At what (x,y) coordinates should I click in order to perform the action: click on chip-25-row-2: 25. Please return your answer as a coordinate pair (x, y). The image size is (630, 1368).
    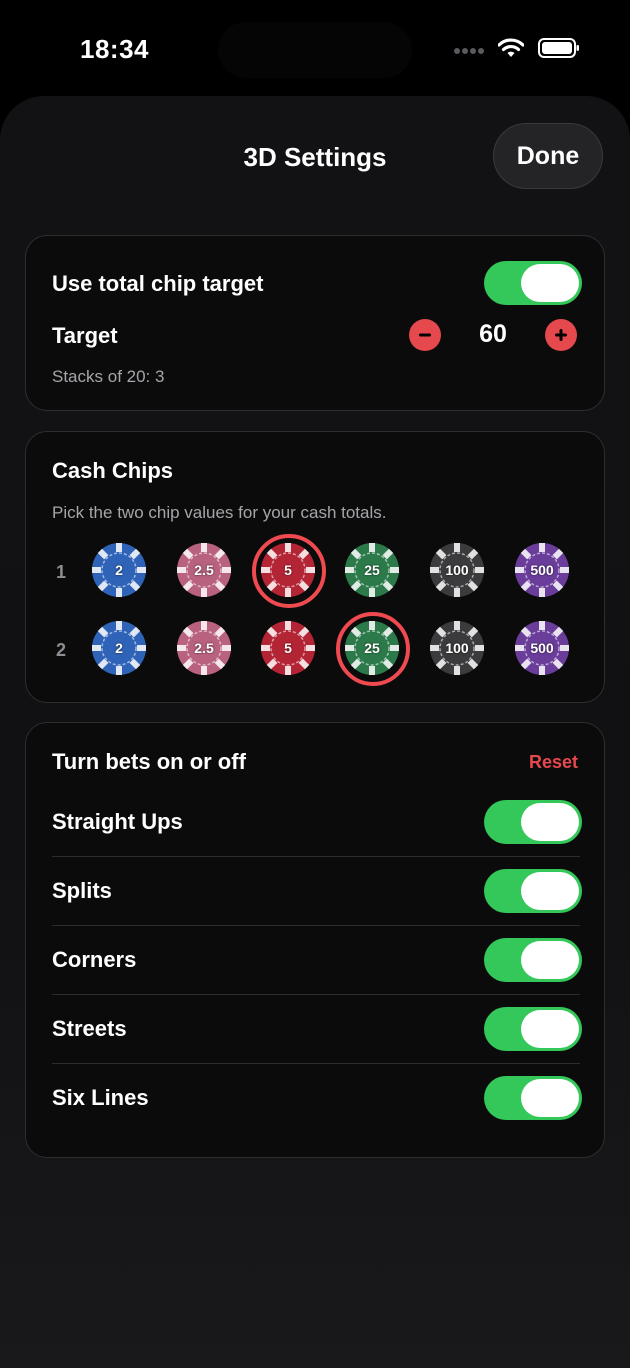
    Looking at the image, I should click on (373, 649).